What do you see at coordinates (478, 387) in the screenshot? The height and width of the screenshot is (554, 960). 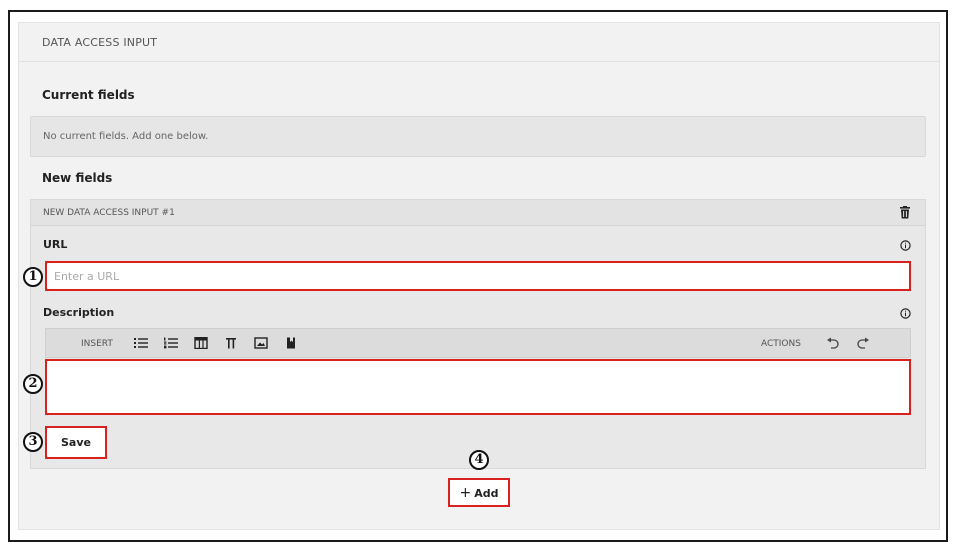 I see `description-editor` at bounding box center [478, 387].